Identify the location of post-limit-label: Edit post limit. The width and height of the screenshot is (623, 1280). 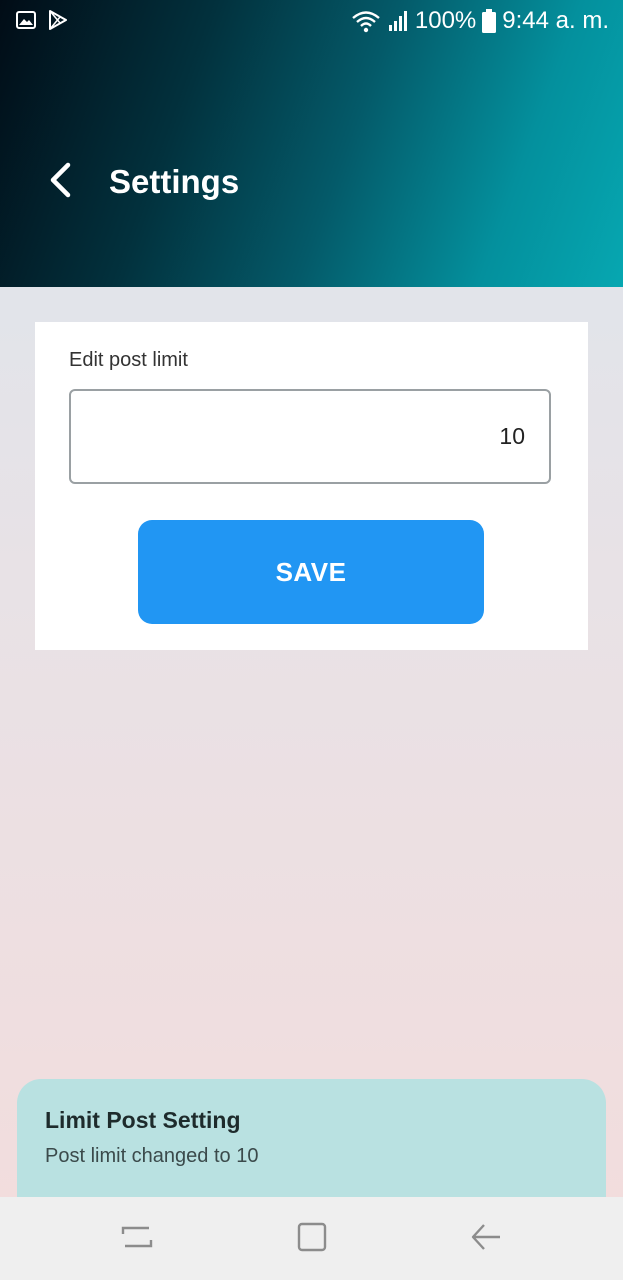
(128, 360).